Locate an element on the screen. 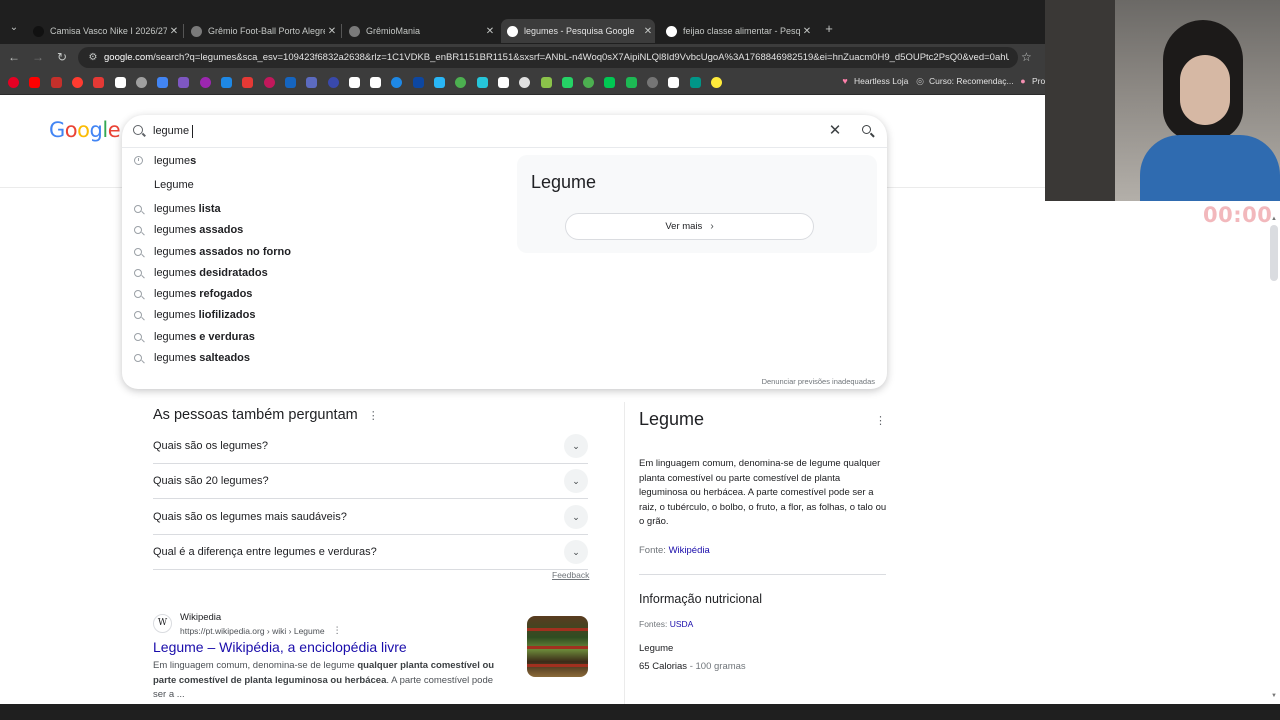  suggestion-completion: s is located at coordinates (193, 160).